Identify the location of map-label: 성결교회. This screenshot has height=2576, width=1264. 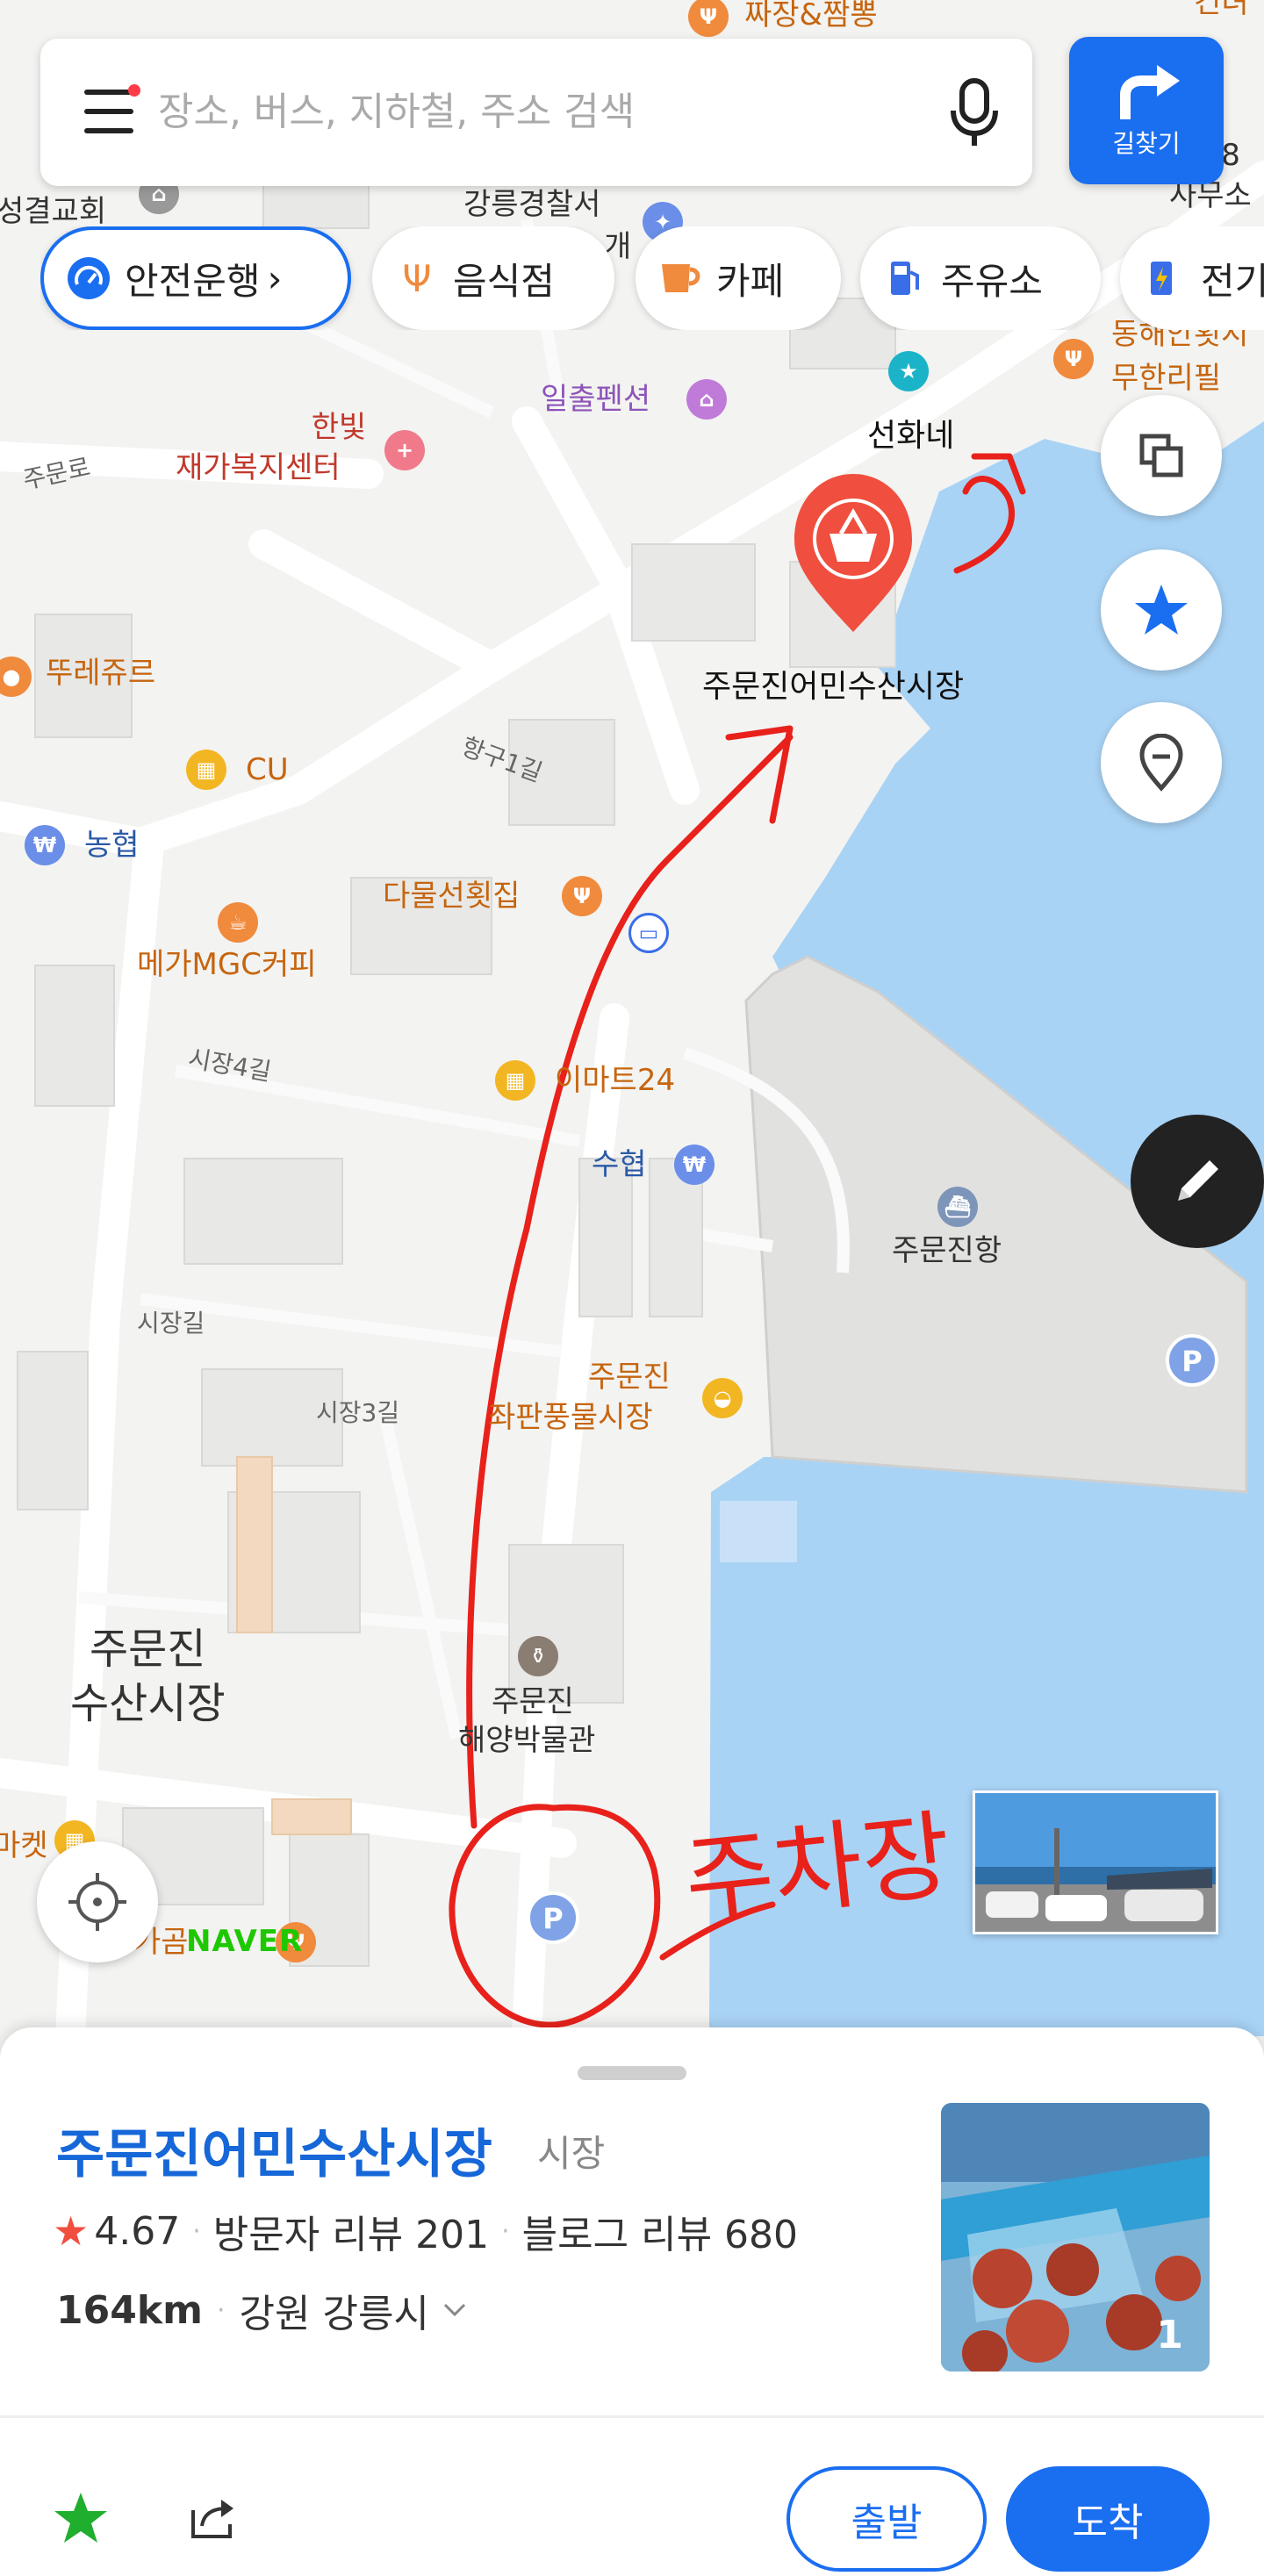
(54, 212).